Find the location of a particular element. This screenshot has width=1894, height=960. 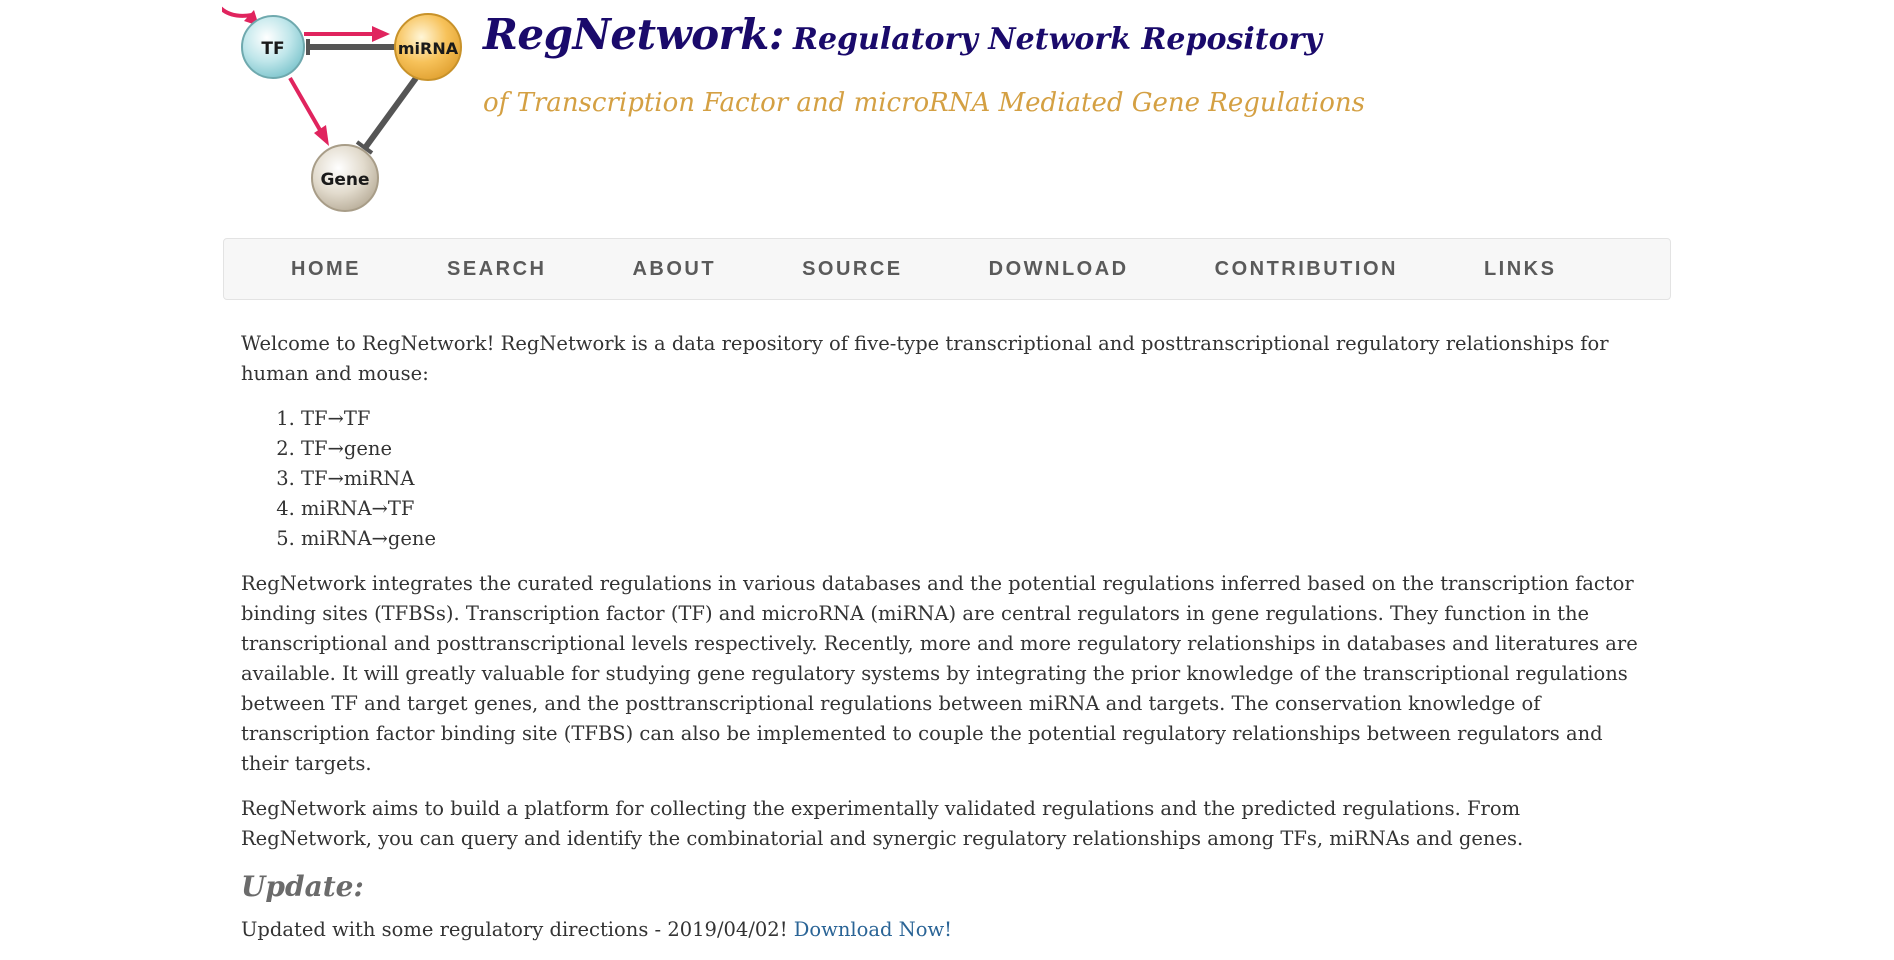

download-now-link: Download Now! is located at coordinates (873, 929).